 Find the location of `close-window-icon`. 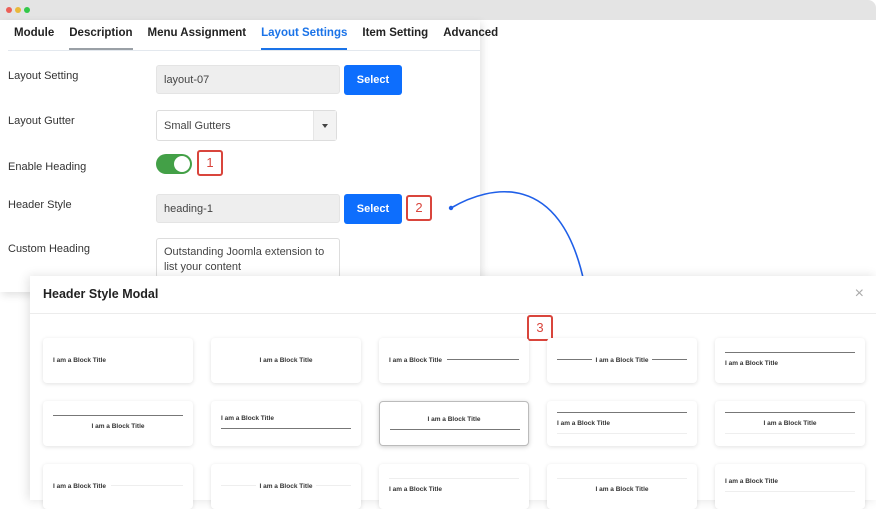

close-window-icon is located at coordinates (9, 10).